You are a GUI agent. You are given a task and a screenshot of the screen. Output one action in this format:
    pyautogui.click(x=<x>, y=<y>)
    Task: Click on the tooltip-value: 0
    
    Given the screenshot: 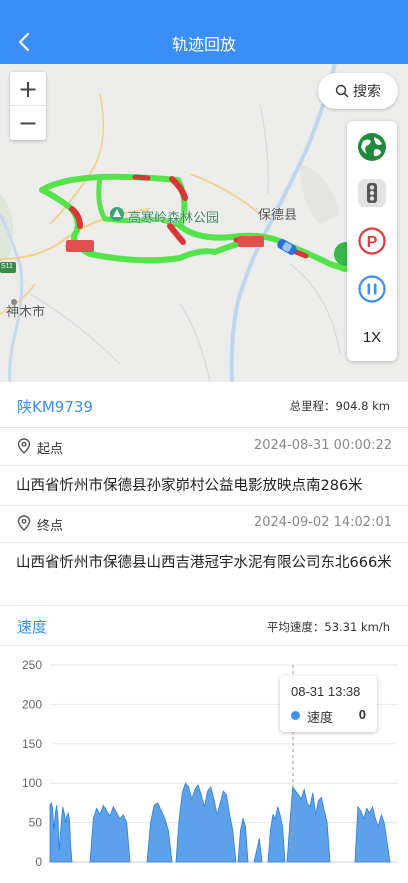 What is the action you would take?
    pyautogui.click(x=362, y=714)
    